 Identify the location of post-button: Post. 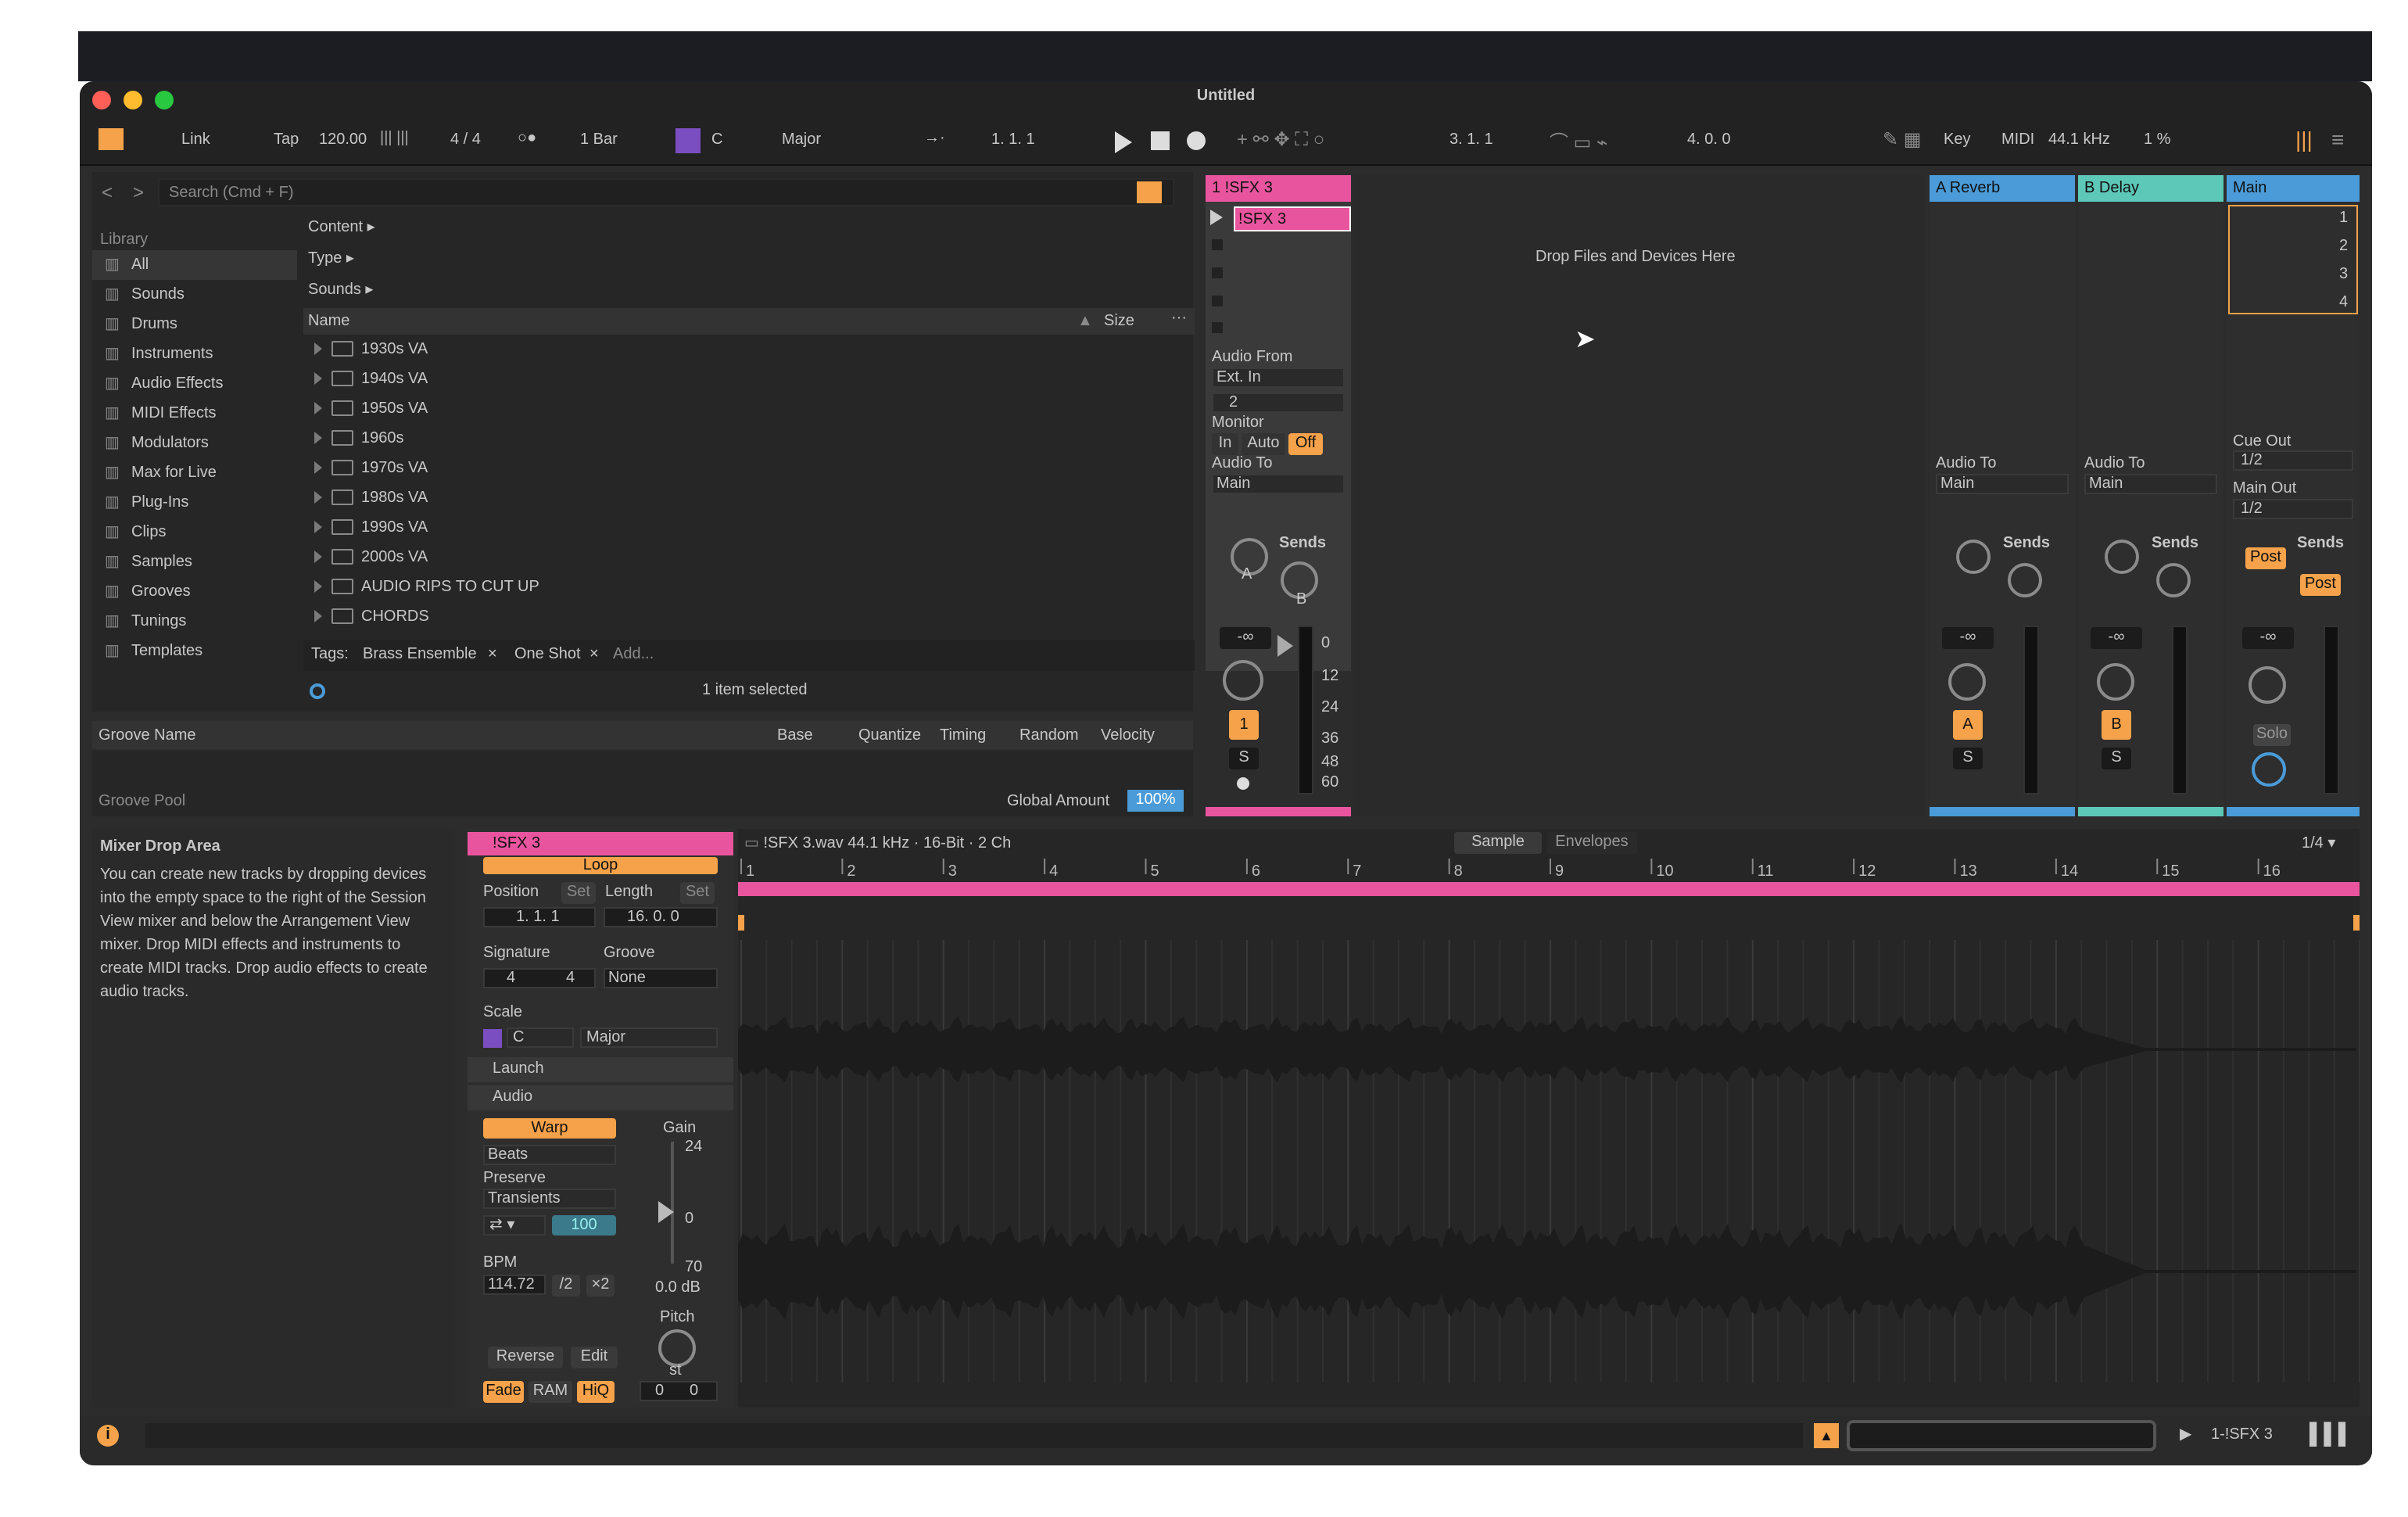
(2320, 585).